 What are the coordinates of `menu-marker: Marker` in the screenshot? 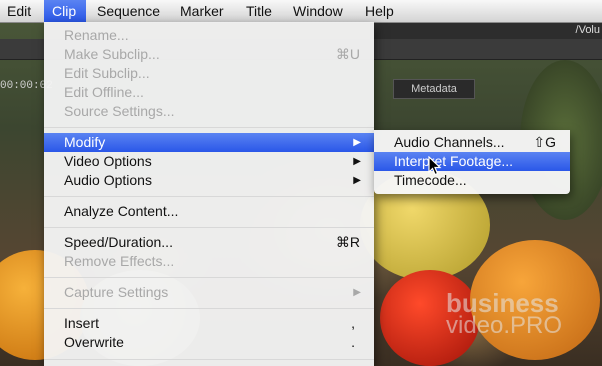 It's located at (202, 11).